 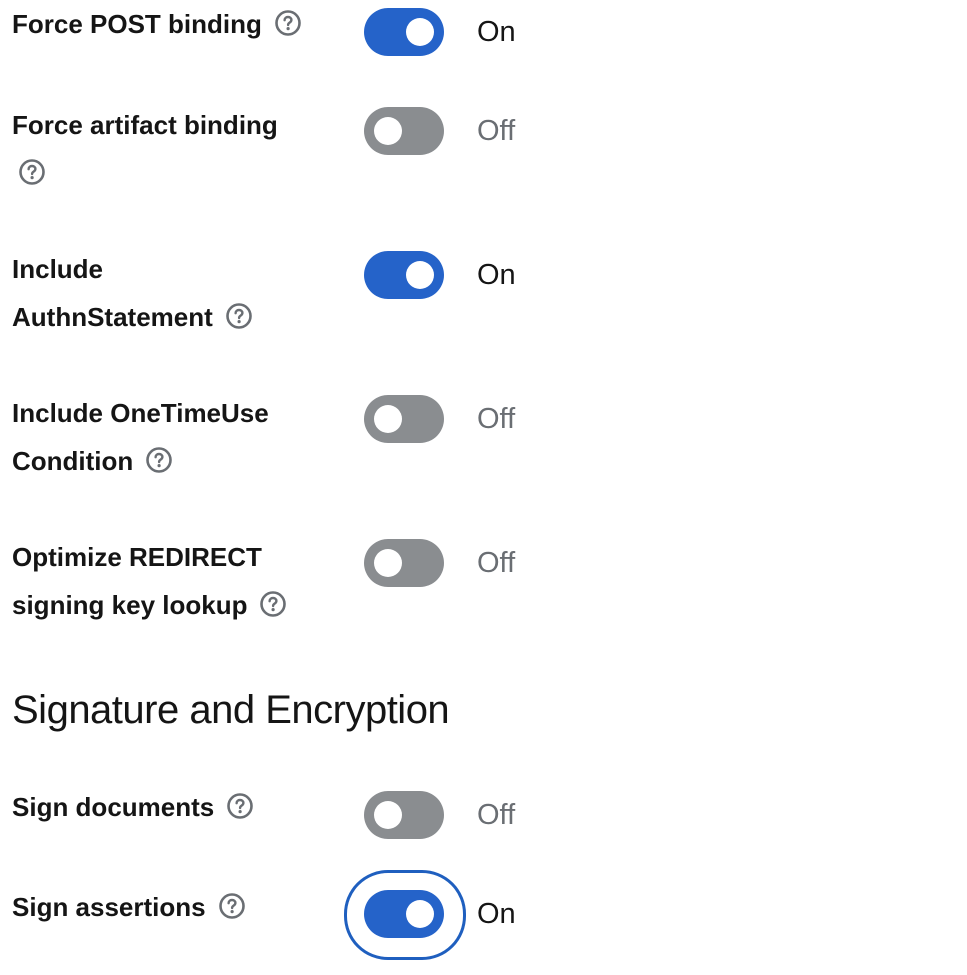 What do you see at coordinates (112, 293) in the screenshot?
I see `setting-label: Include AuthnStatement` at bounding box center [112, 293].